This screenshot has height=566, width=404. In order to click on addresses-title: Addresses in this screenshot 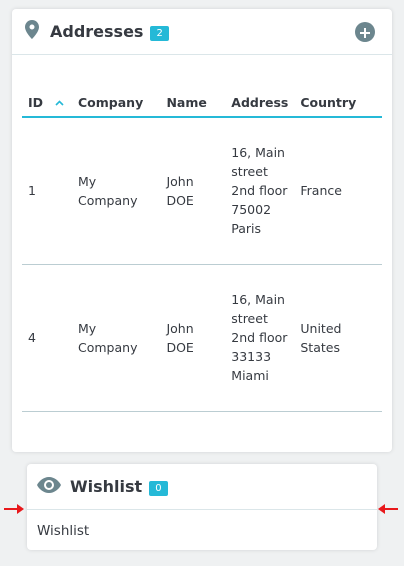, I will do `click(97, 31)`.